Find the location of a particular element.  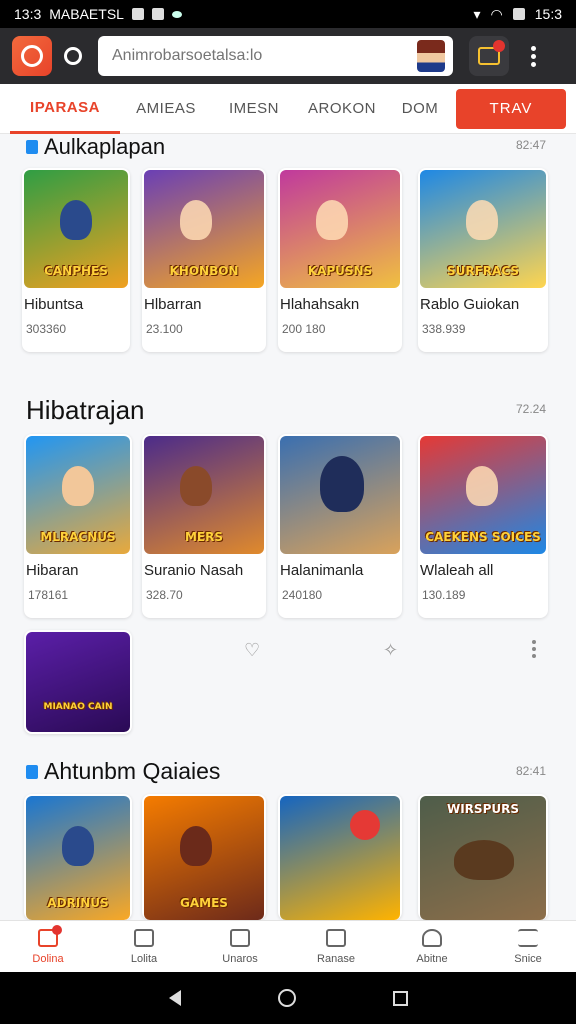

status-carrier: MABAETSL is located at coordinates (86, 14).